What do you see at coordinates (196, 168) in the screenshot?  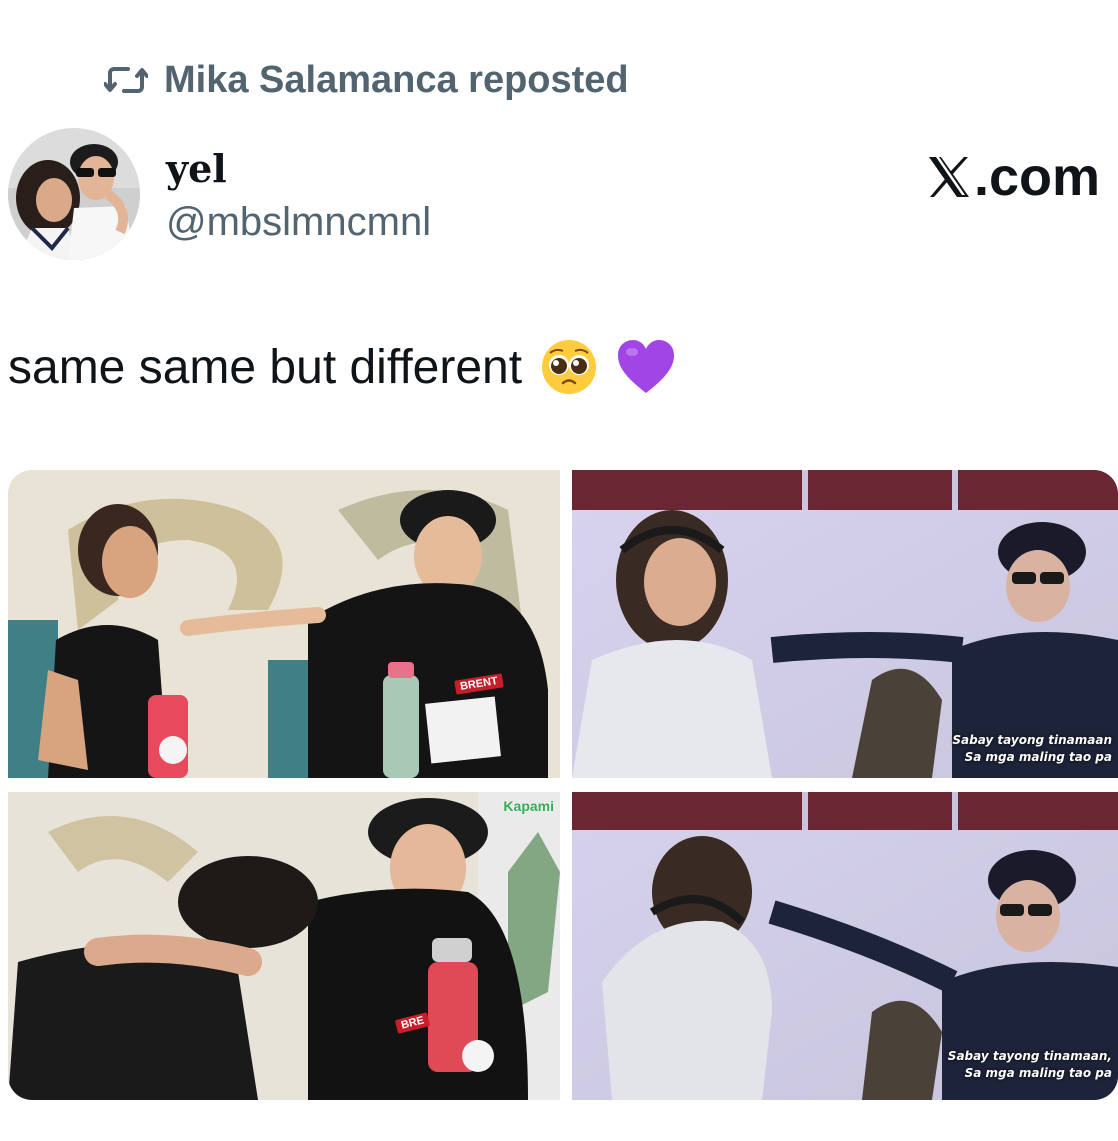 I see `author-name: yel` at bounding box center [196, 168].